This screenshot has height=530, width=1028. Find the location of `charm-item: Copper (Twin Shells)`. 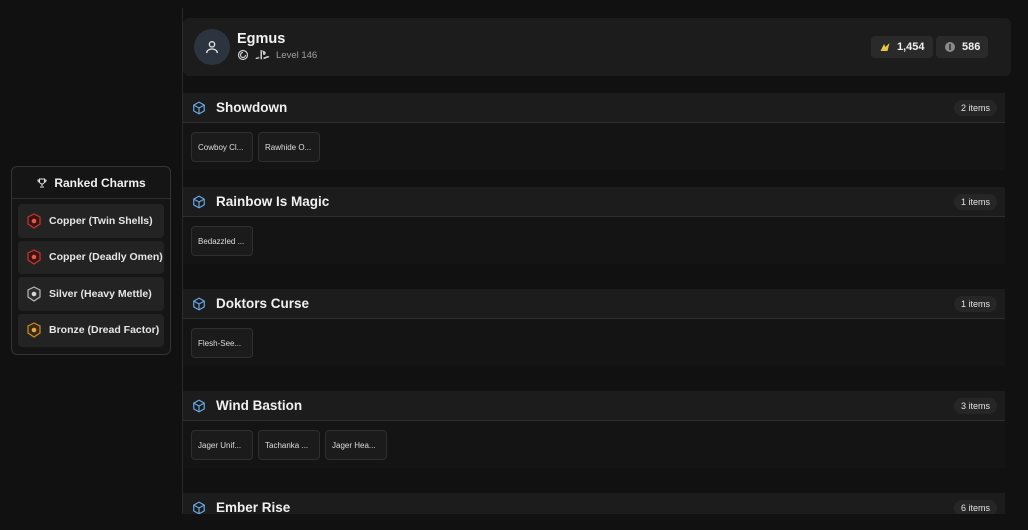

charm-item: Copper (Twin Shells) is located at coordinates (91, 221).